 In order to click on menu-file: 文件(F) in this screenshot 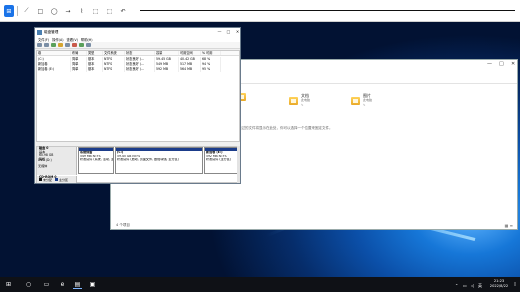, I will do `click(43, 39)`.